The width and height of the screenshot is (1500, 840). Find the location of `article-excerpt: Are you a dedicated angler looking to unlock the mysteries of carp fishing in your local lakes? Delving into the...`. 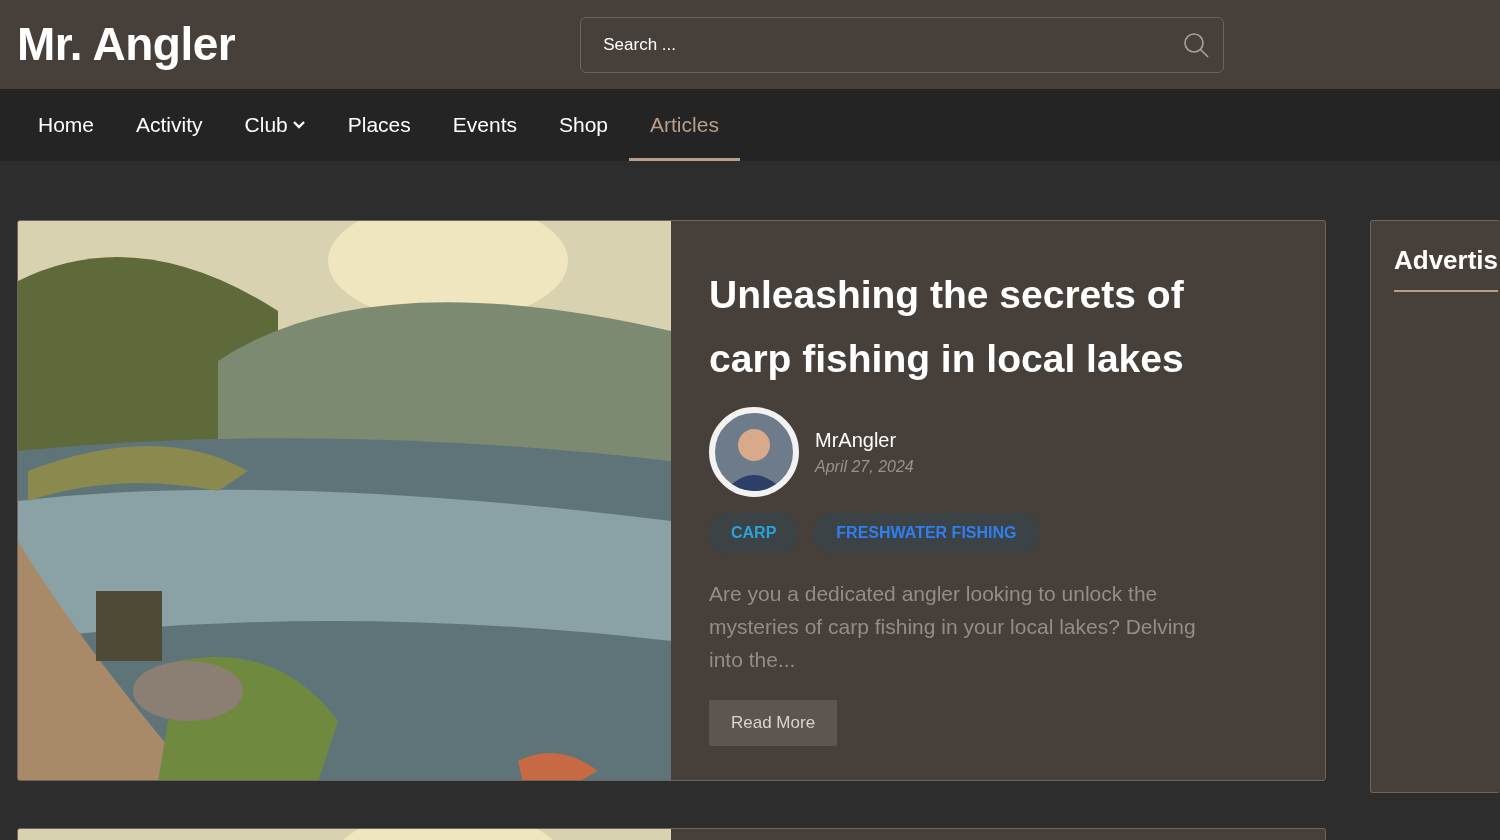

article-excerpt: Are you a dedicated angler looking to unlock the mysteries of carp fishing in your local lakes? Delving into the... is located at coordinates (953, 627).